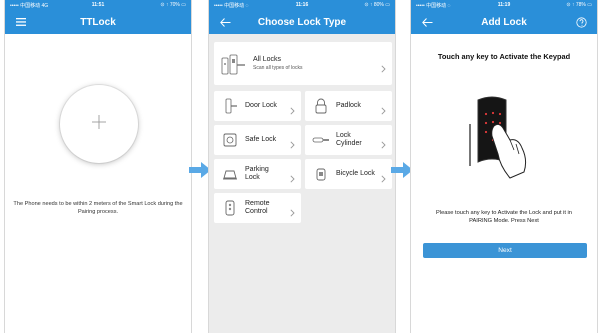 Image resolution: width=598 pixels, height=333 pixels. I want to click on lock-type-bicycle-lock: Bicycle Lock, so click(348, 174).